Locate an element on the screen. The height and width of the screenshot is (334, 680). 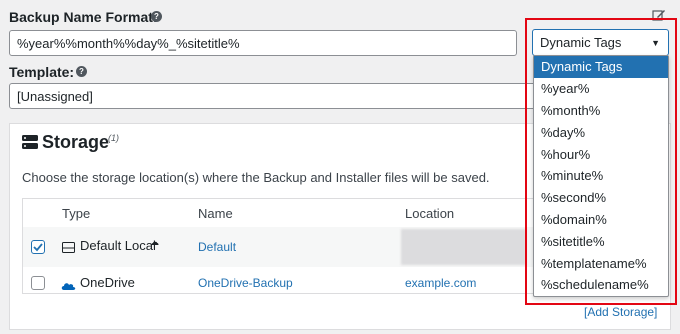
default-local-type: Default Local is located at coordinates (118, 245).